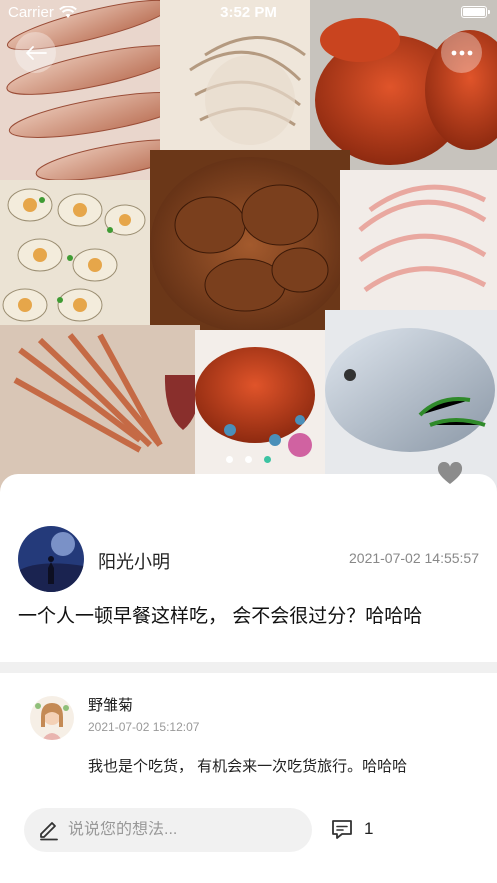 The width and height of the screenshot is (497, 883). What do you see at coordinates (178, 830) in the screenshot?
I see `comment-input` at bounding box center [178, 830].